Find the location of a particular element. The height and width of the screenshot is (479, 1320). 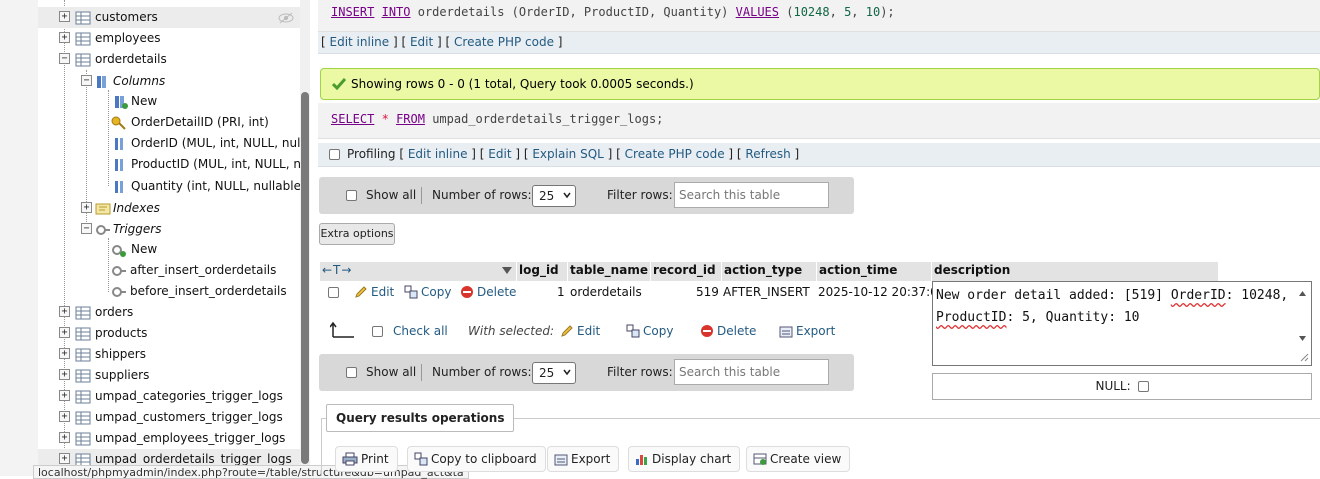

null-toggle: NULL: is located at coordinates (1122, 386).